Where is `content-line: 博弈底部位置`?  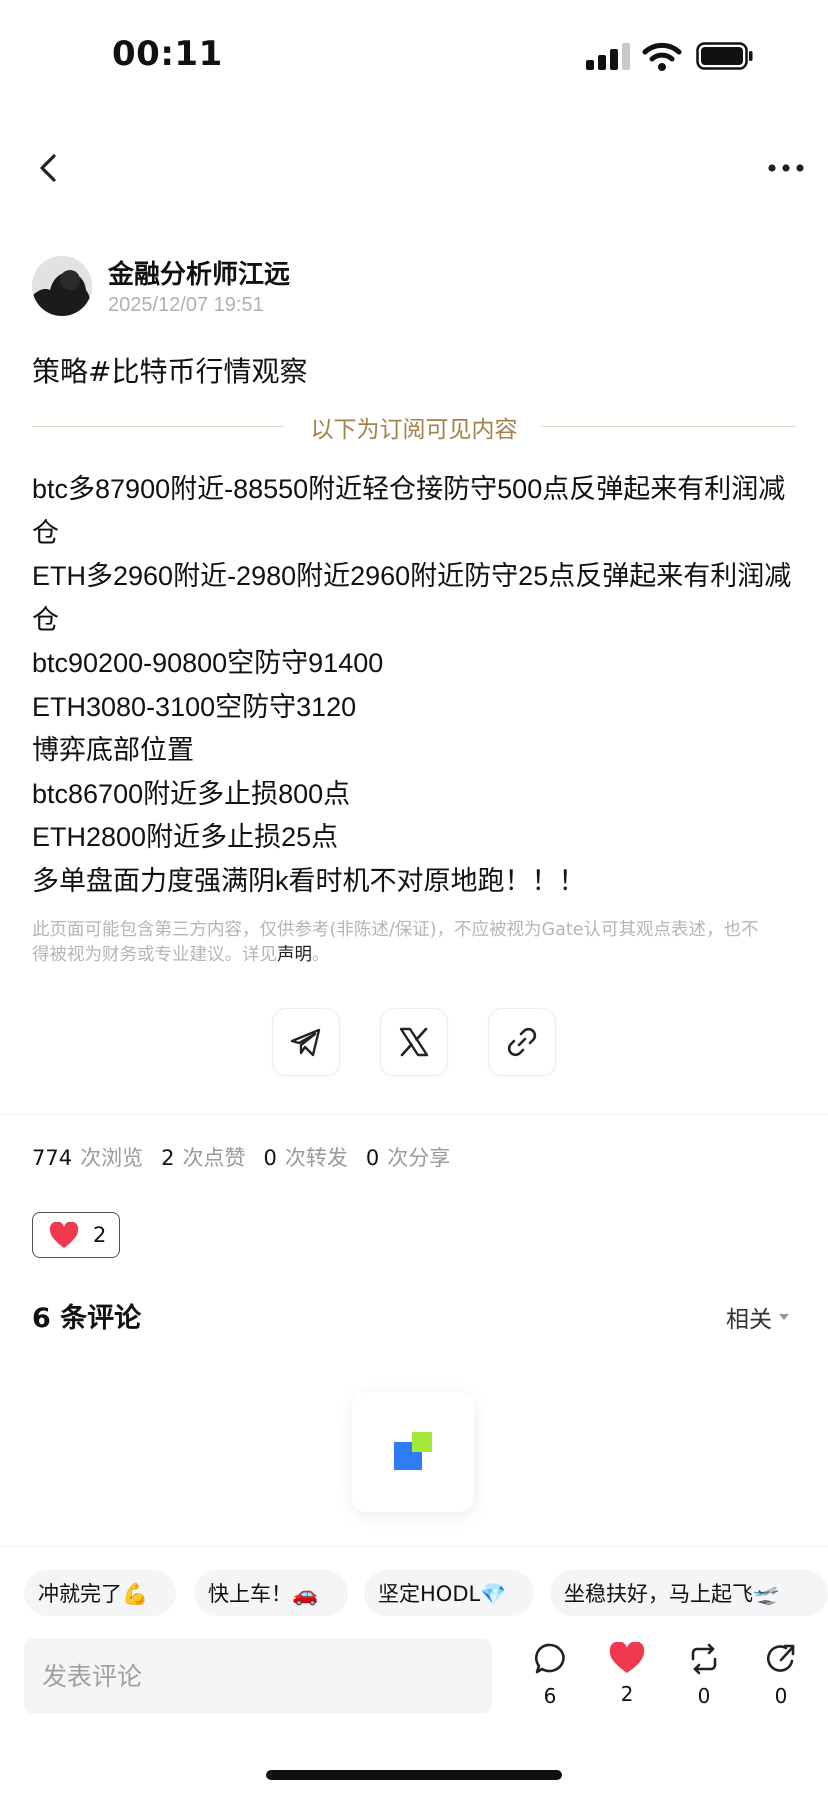 content-line: 博弈底部位置 is located at coordinates (113, 750).